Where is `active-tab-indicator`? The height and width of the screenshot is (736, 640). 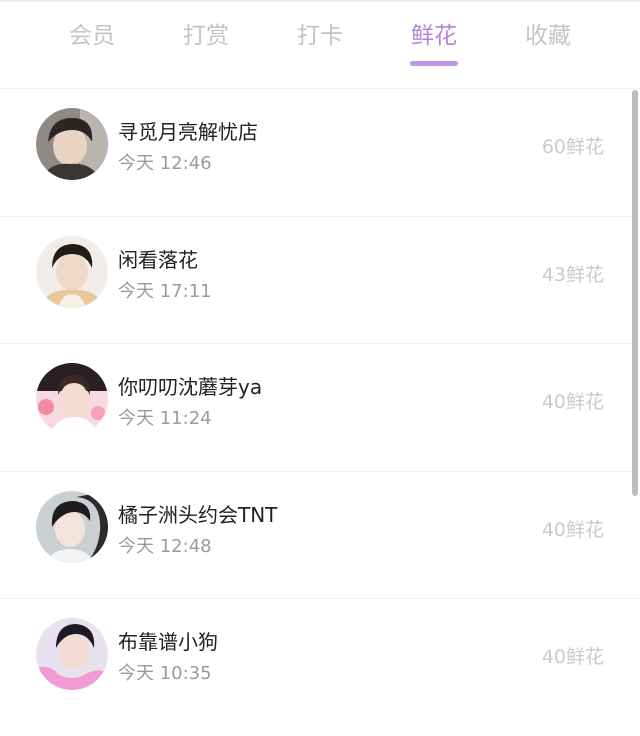 active-tab-indicator is located at coordinates (434, 63).